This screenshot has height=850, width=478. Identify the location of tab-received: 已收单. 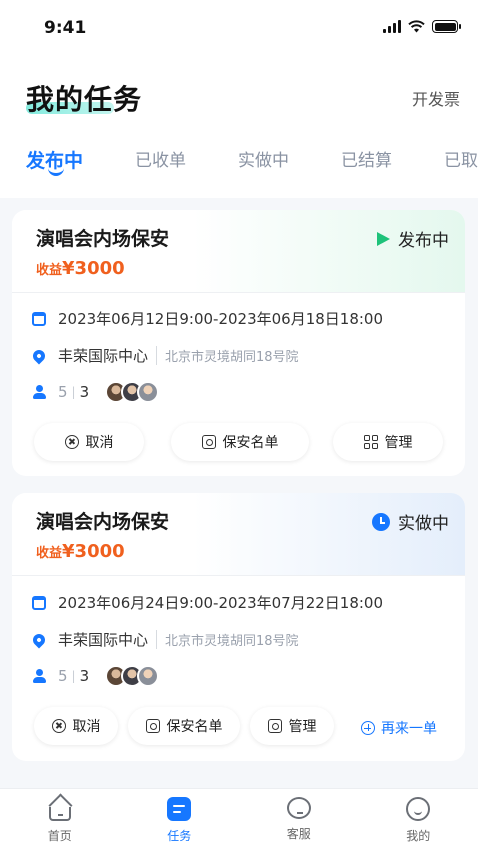
(160, 159).